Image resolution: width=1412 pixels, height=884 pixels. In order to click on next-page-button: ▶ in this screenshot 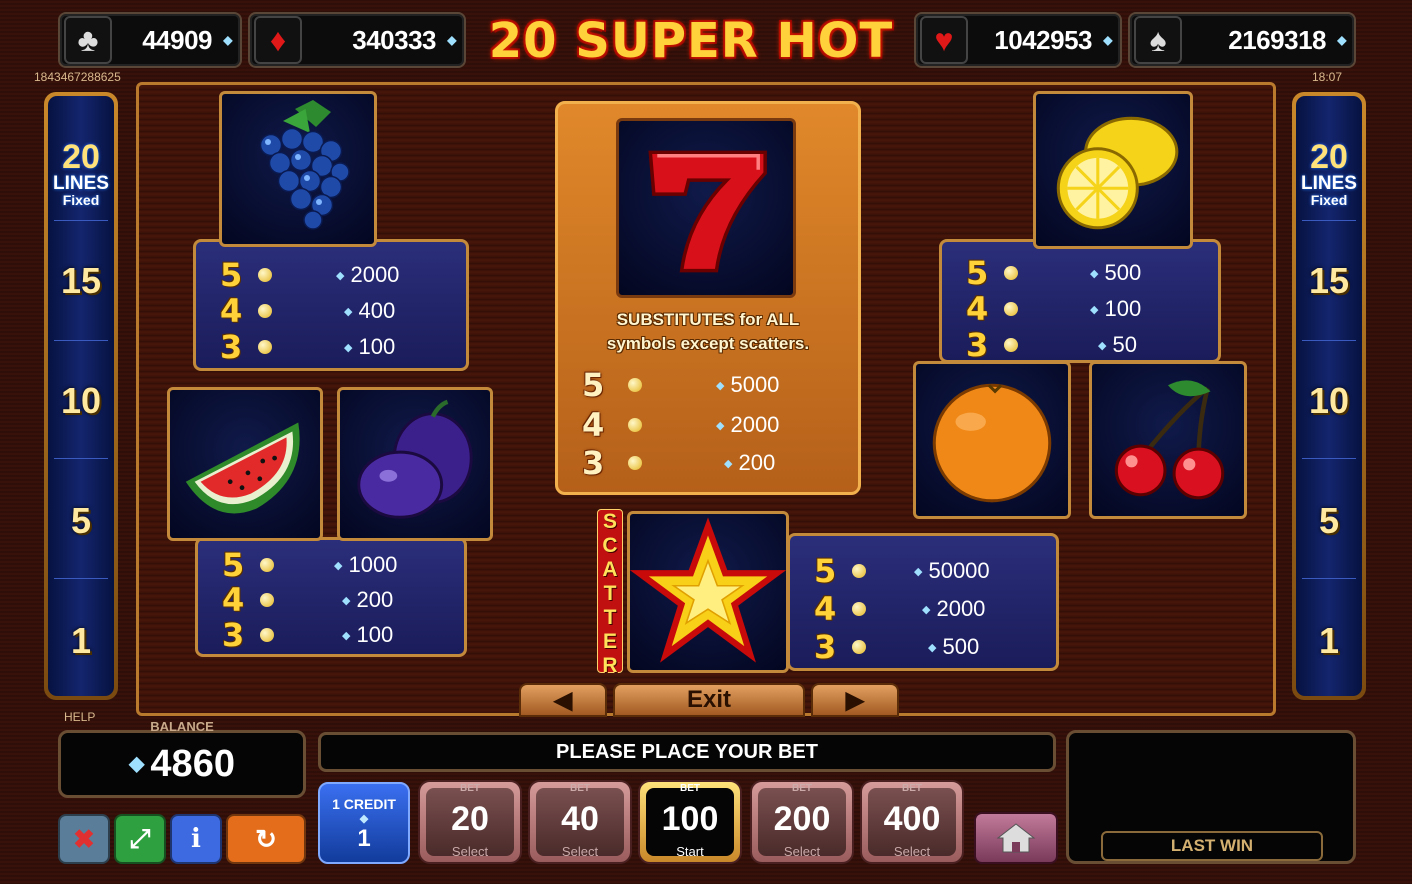, I will do `click(855, 700)`.